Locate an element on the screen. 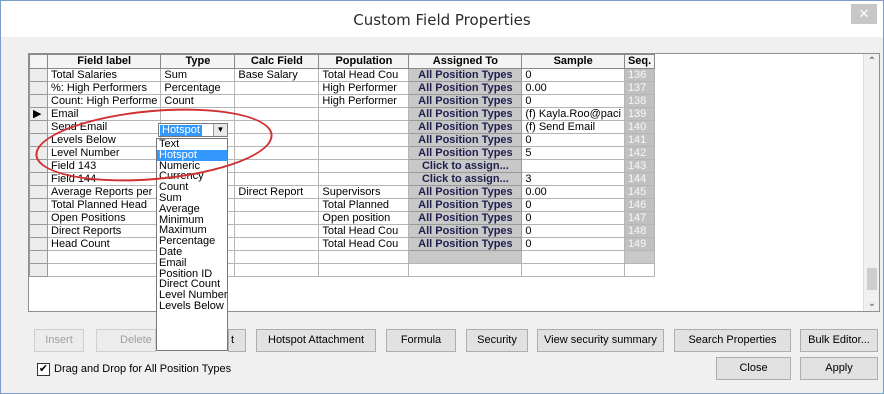 The width and height of the screenshot is (884, 394). cell-label: Send Email is located at coordinates (104, 127).